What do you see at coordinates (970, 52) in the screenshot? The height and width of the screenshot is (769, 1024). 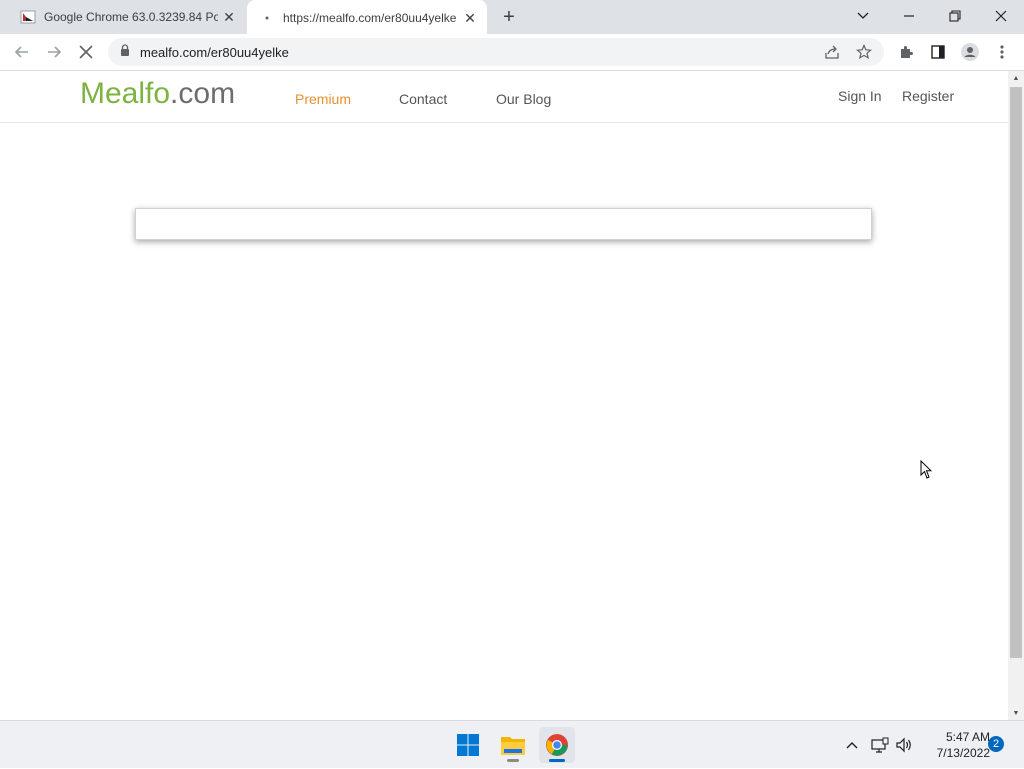 I see `profile-avatar-icon` at bounding box center [970, 52].